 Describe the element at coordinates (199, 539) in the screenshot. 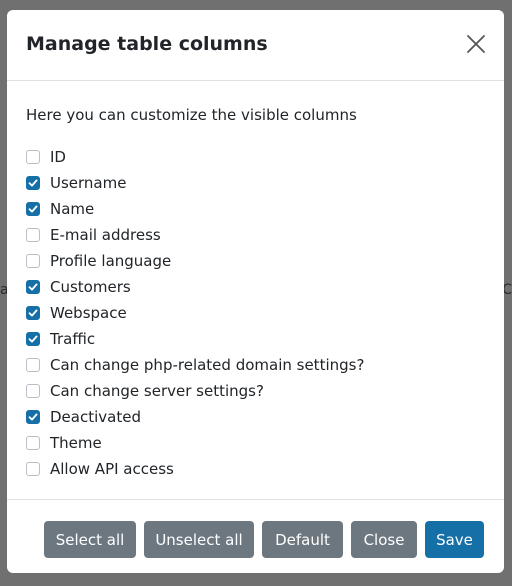

I see `unselect-all-button: Unselect all` at that location.